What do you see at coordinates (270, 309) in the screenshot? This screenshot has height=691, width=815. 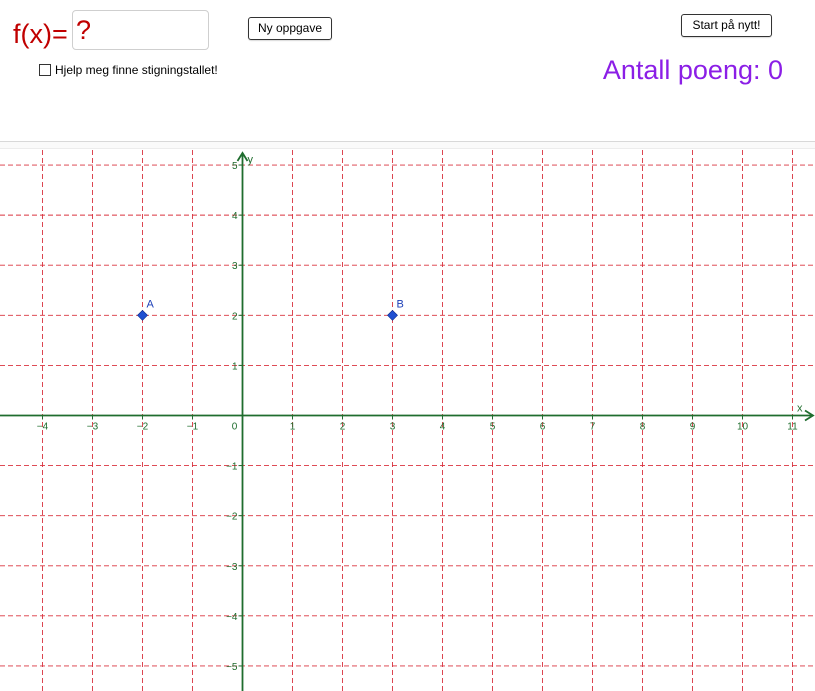 I see `points: AB` at bounding box center [270, 309].